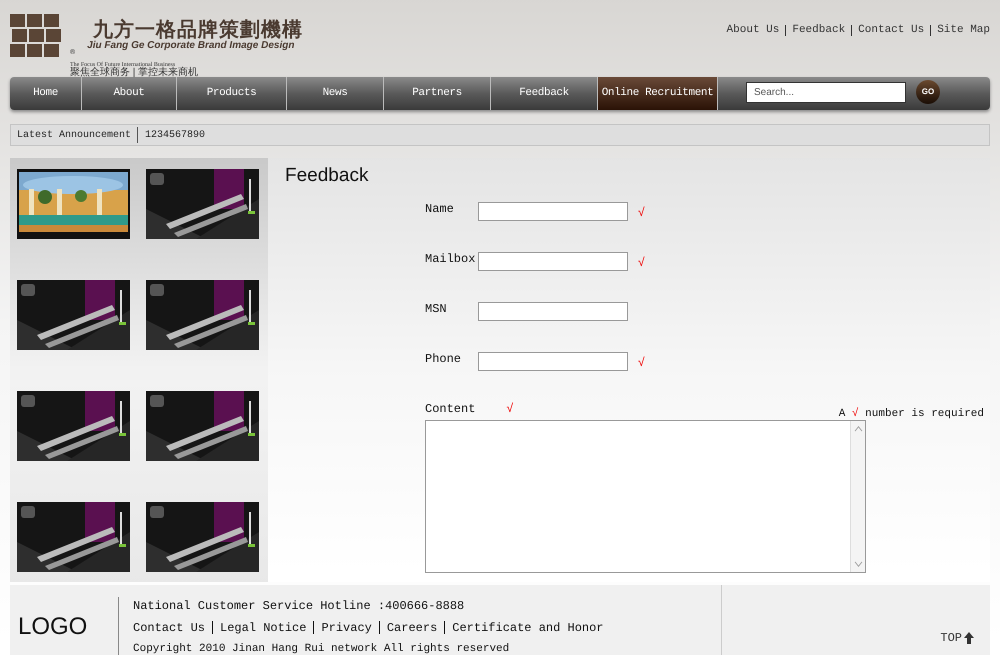 This screenshot has width=1000, height=656. Describe the element at coordinates (232, 93) in the screenshot. I see `nav-tab: Products` at that location.